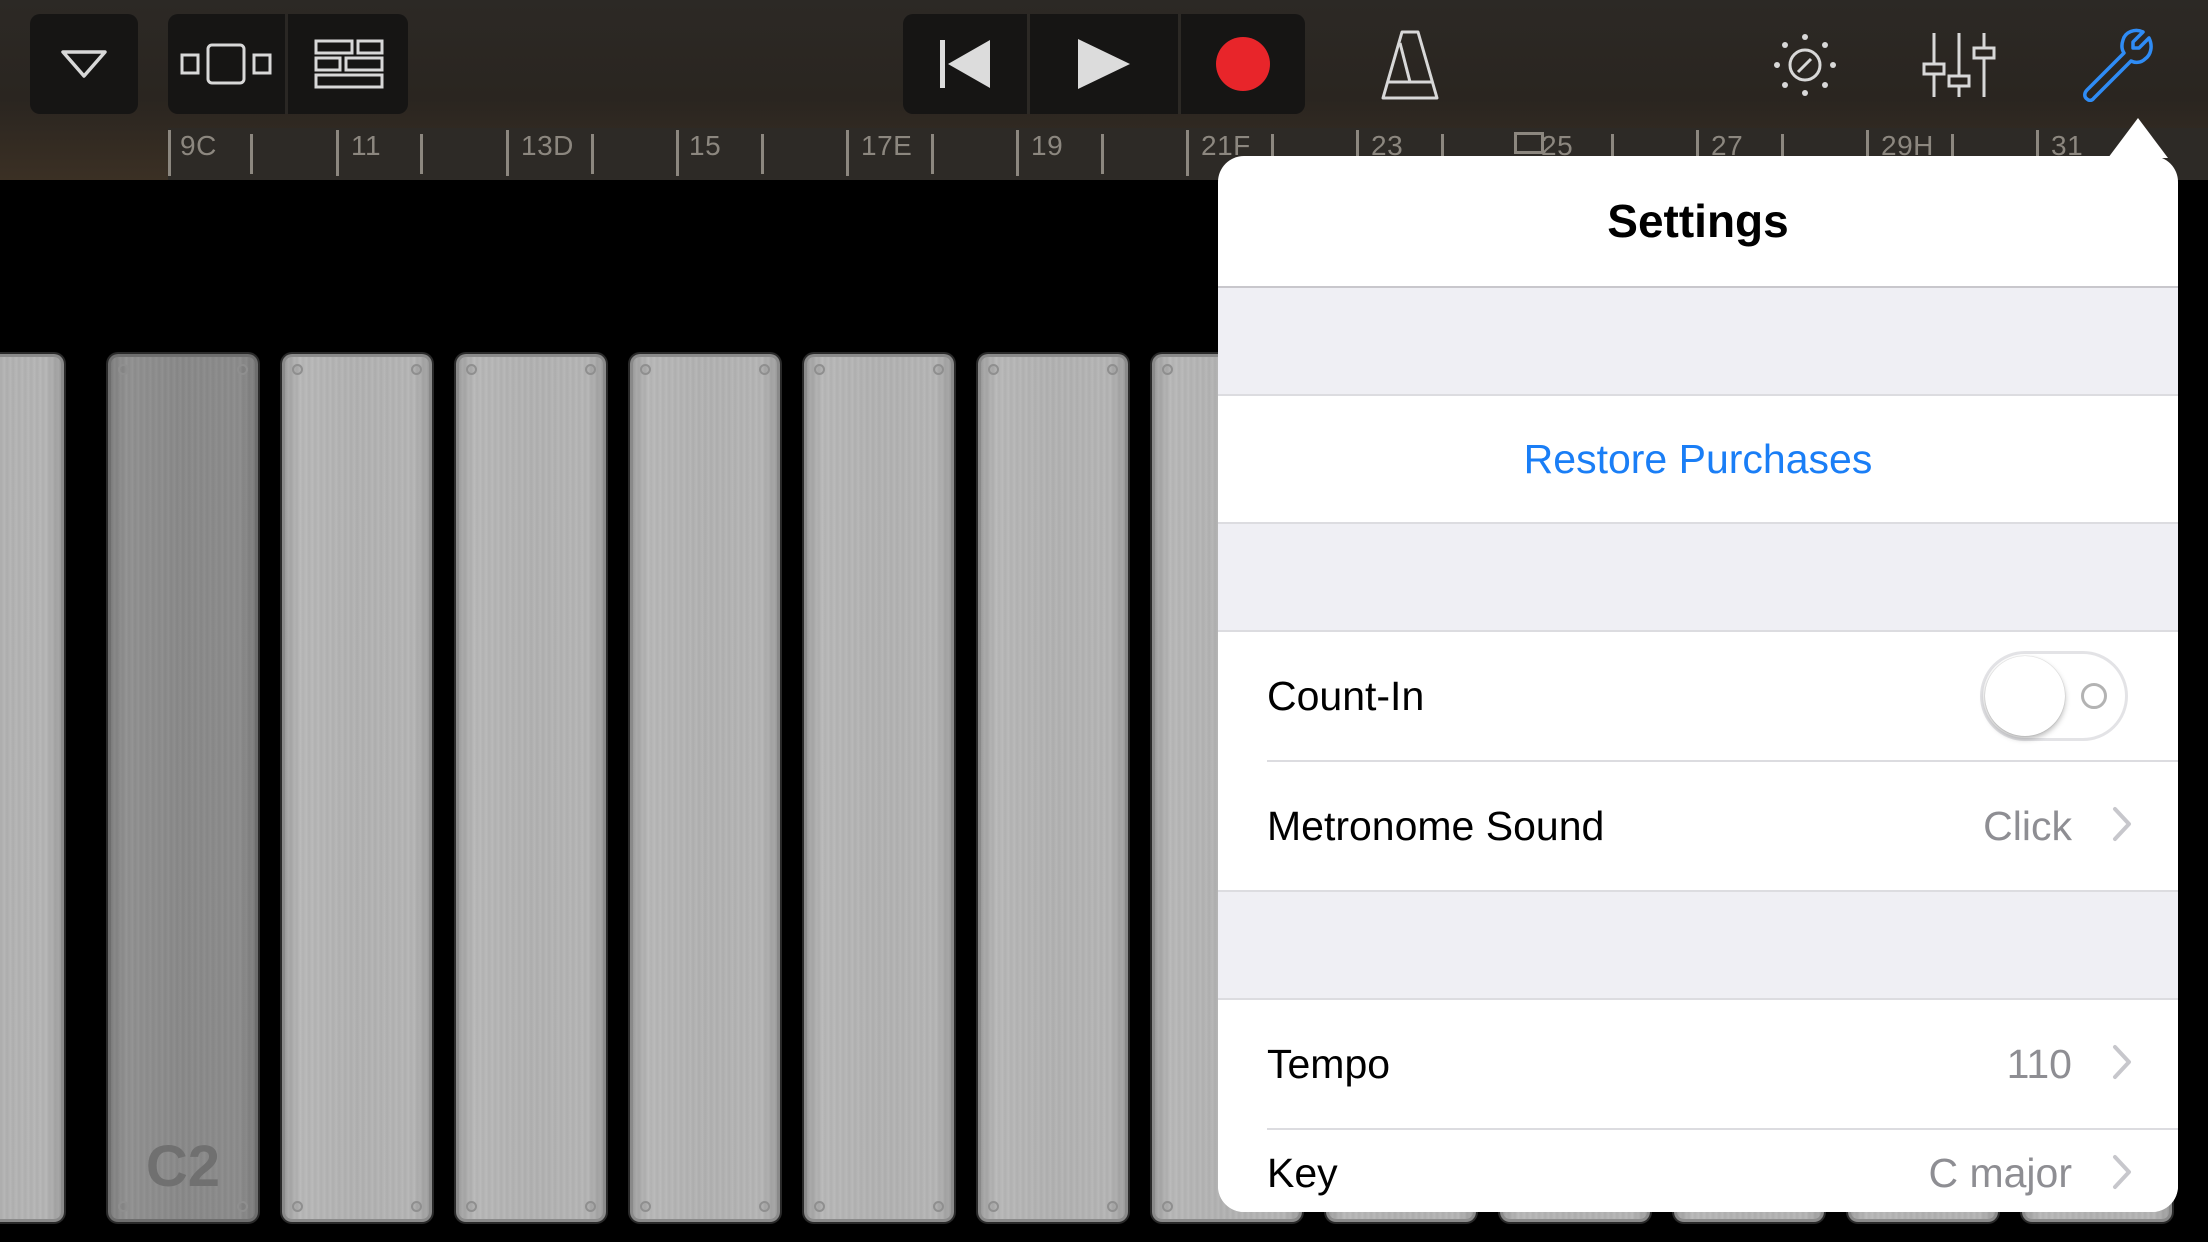 The height and width of the screenshot is (1242, 2208). I want to click on metronome-sound-value: Click, so click(2027, 825).